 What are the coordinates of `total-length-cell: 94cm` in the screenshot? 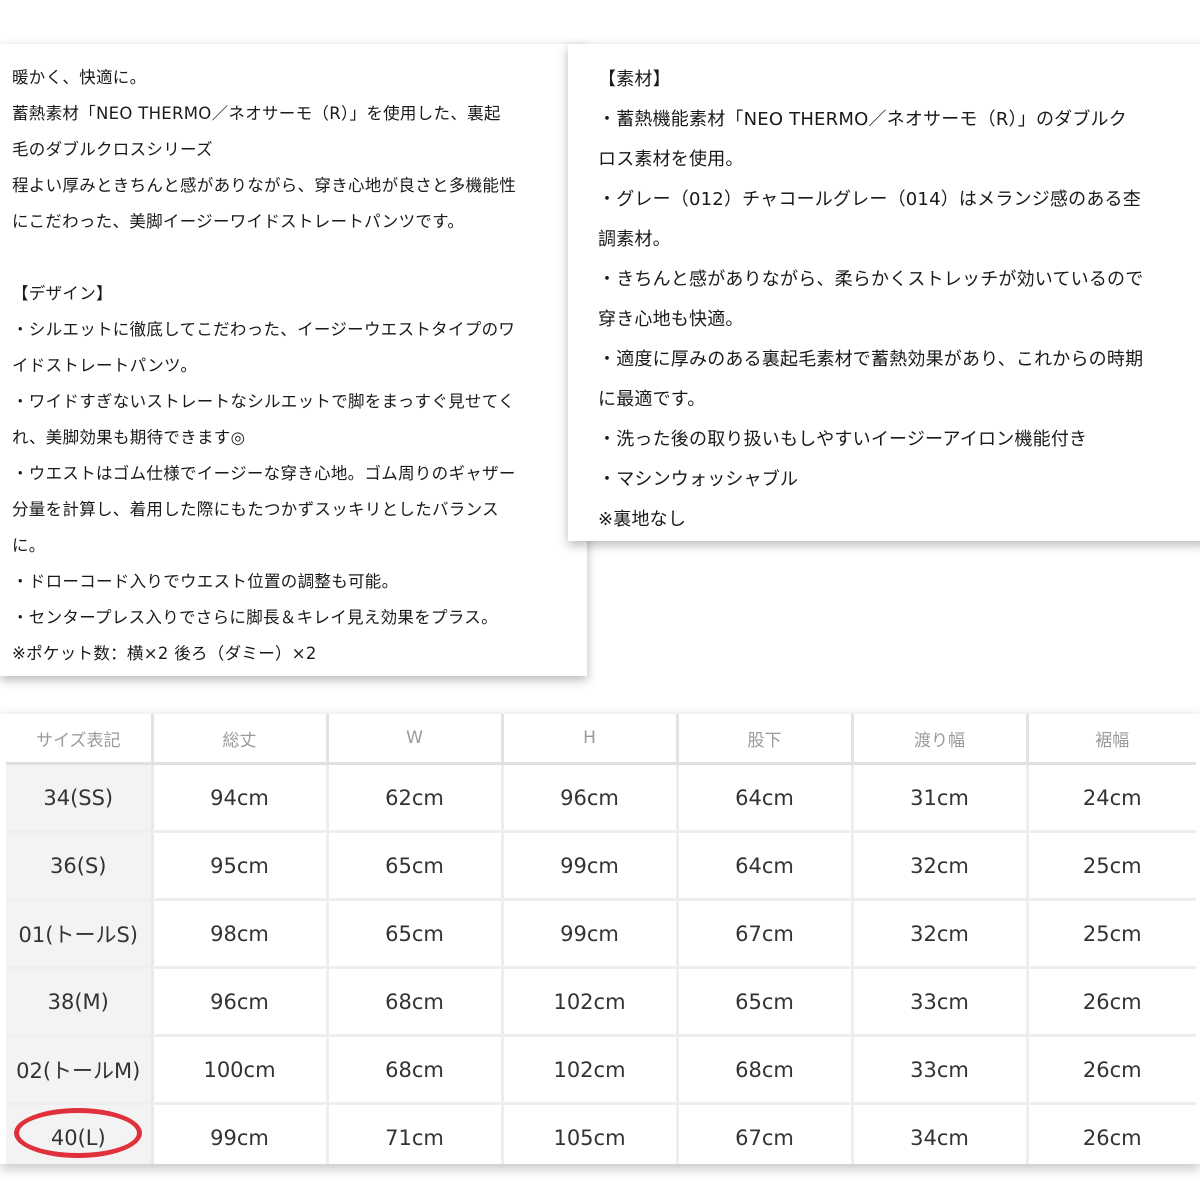 It's located at (238, 798).